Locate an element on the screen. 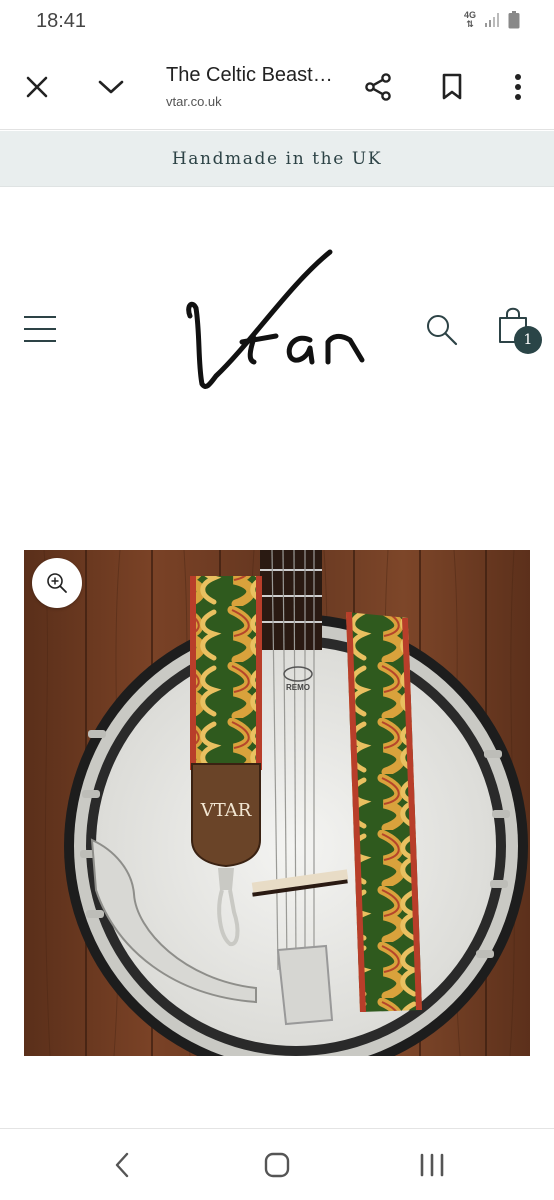 The width and height of the screenshot is (554, 1200). cart-count-badge: 1 is located at coordinates (528, 340).